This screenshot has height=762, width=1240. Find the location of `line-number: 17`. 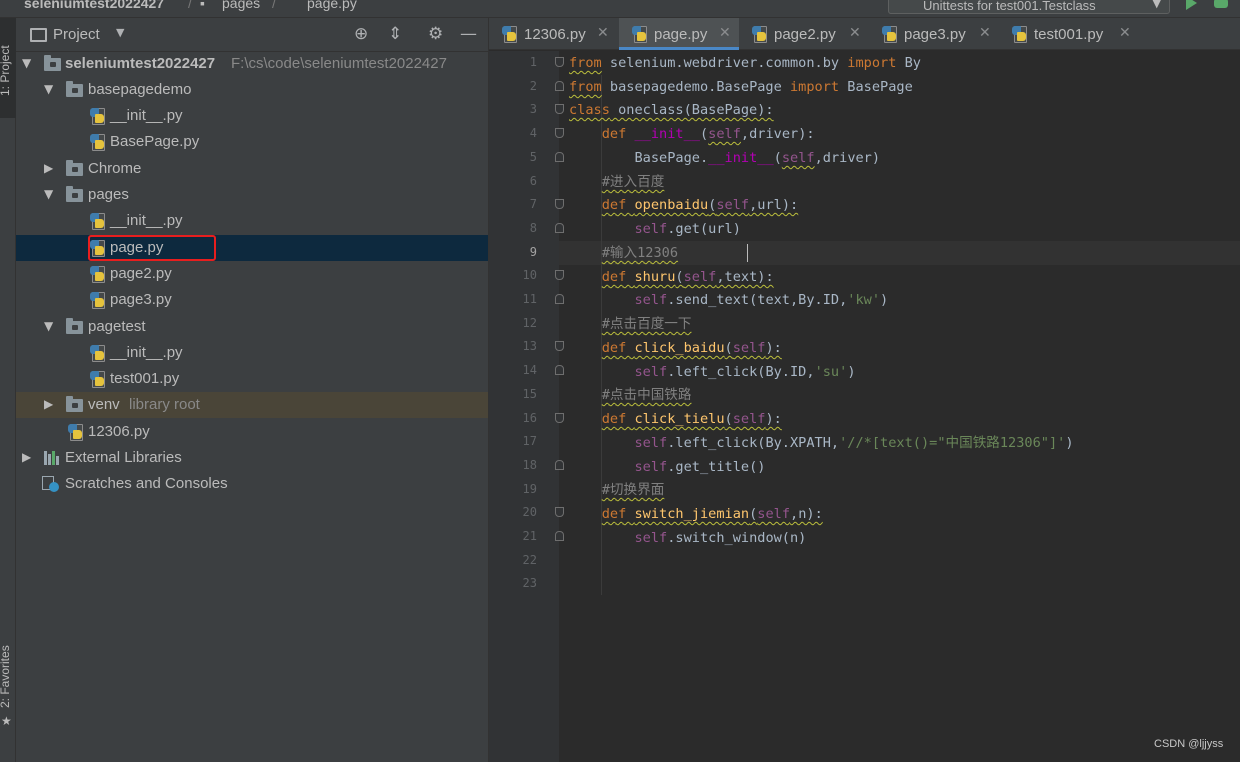

line-number: 17 is located at coordinates (513, 441).